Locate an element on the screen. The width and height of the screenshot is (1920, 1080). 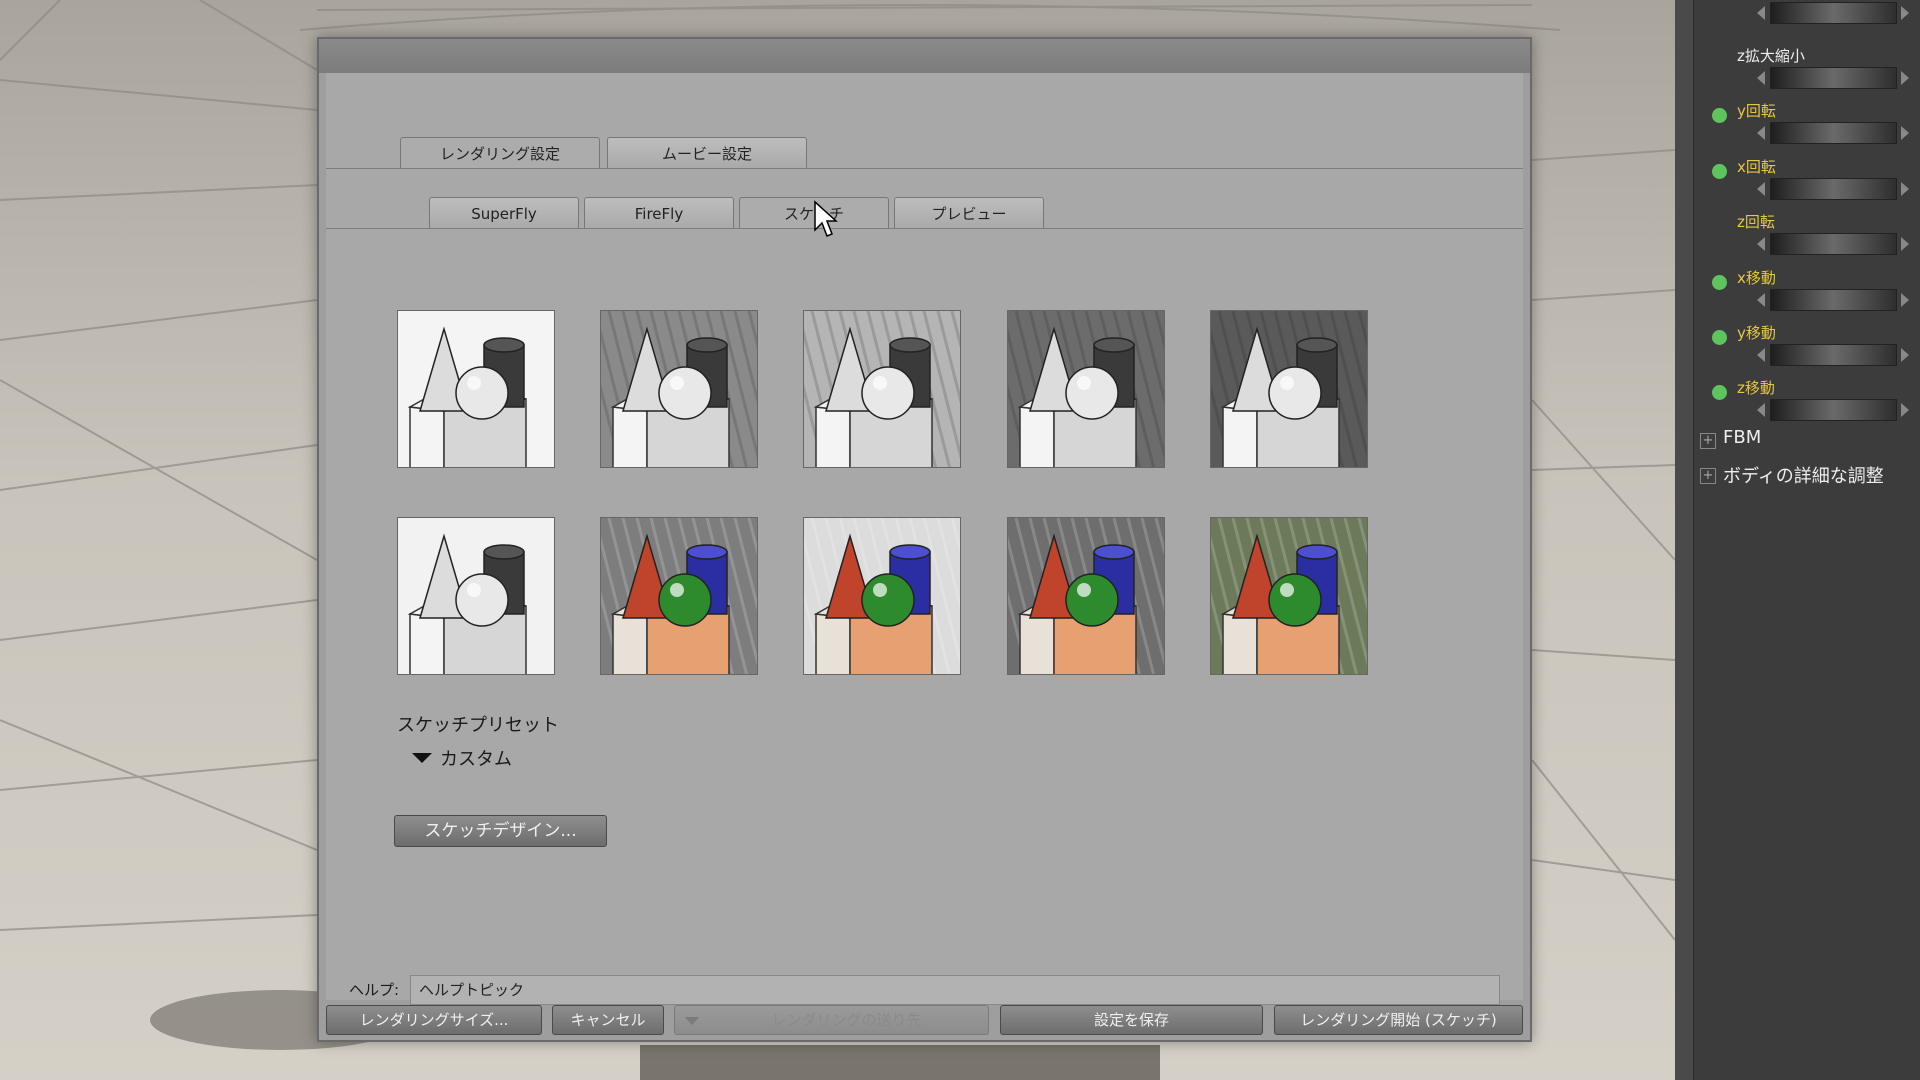
tab-label: レンダリング設定 is located at coordinates (499, 154).